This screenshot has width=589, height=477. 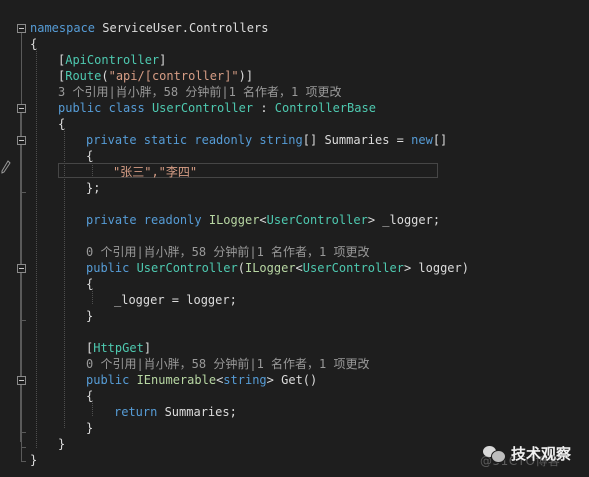 I want to click on assignment: _logger = logger;, so click(x=175, y=300).